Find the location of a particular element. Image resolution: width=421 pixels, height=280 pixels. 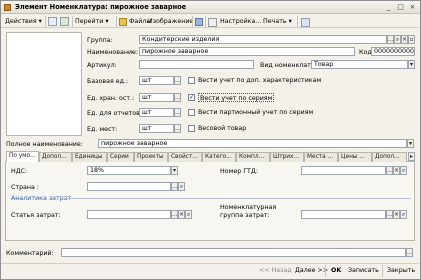

batch-checkbox is located at coordinates (191, 112).